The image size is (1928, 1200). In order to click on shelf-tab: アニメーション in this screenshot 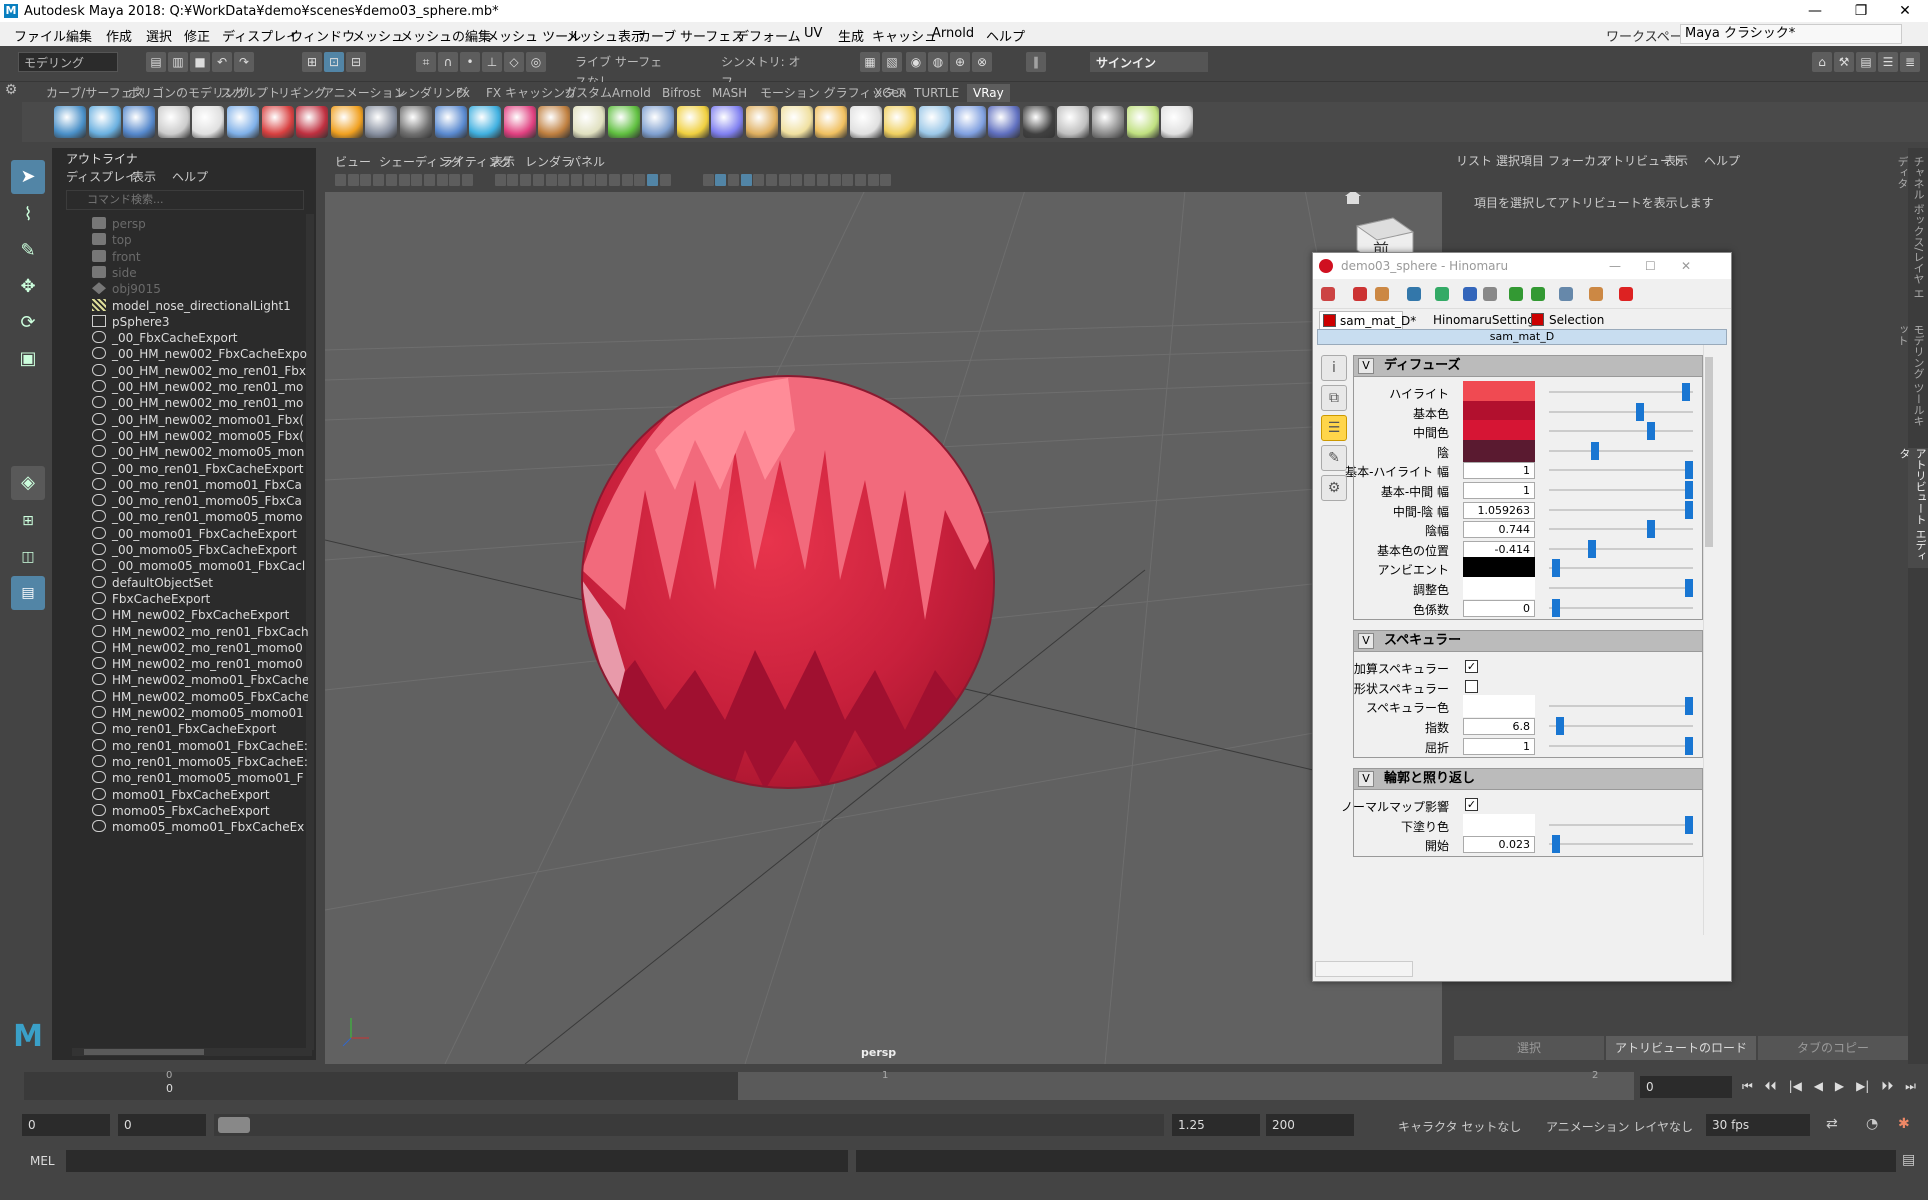, I will do `click(364, 93)`.